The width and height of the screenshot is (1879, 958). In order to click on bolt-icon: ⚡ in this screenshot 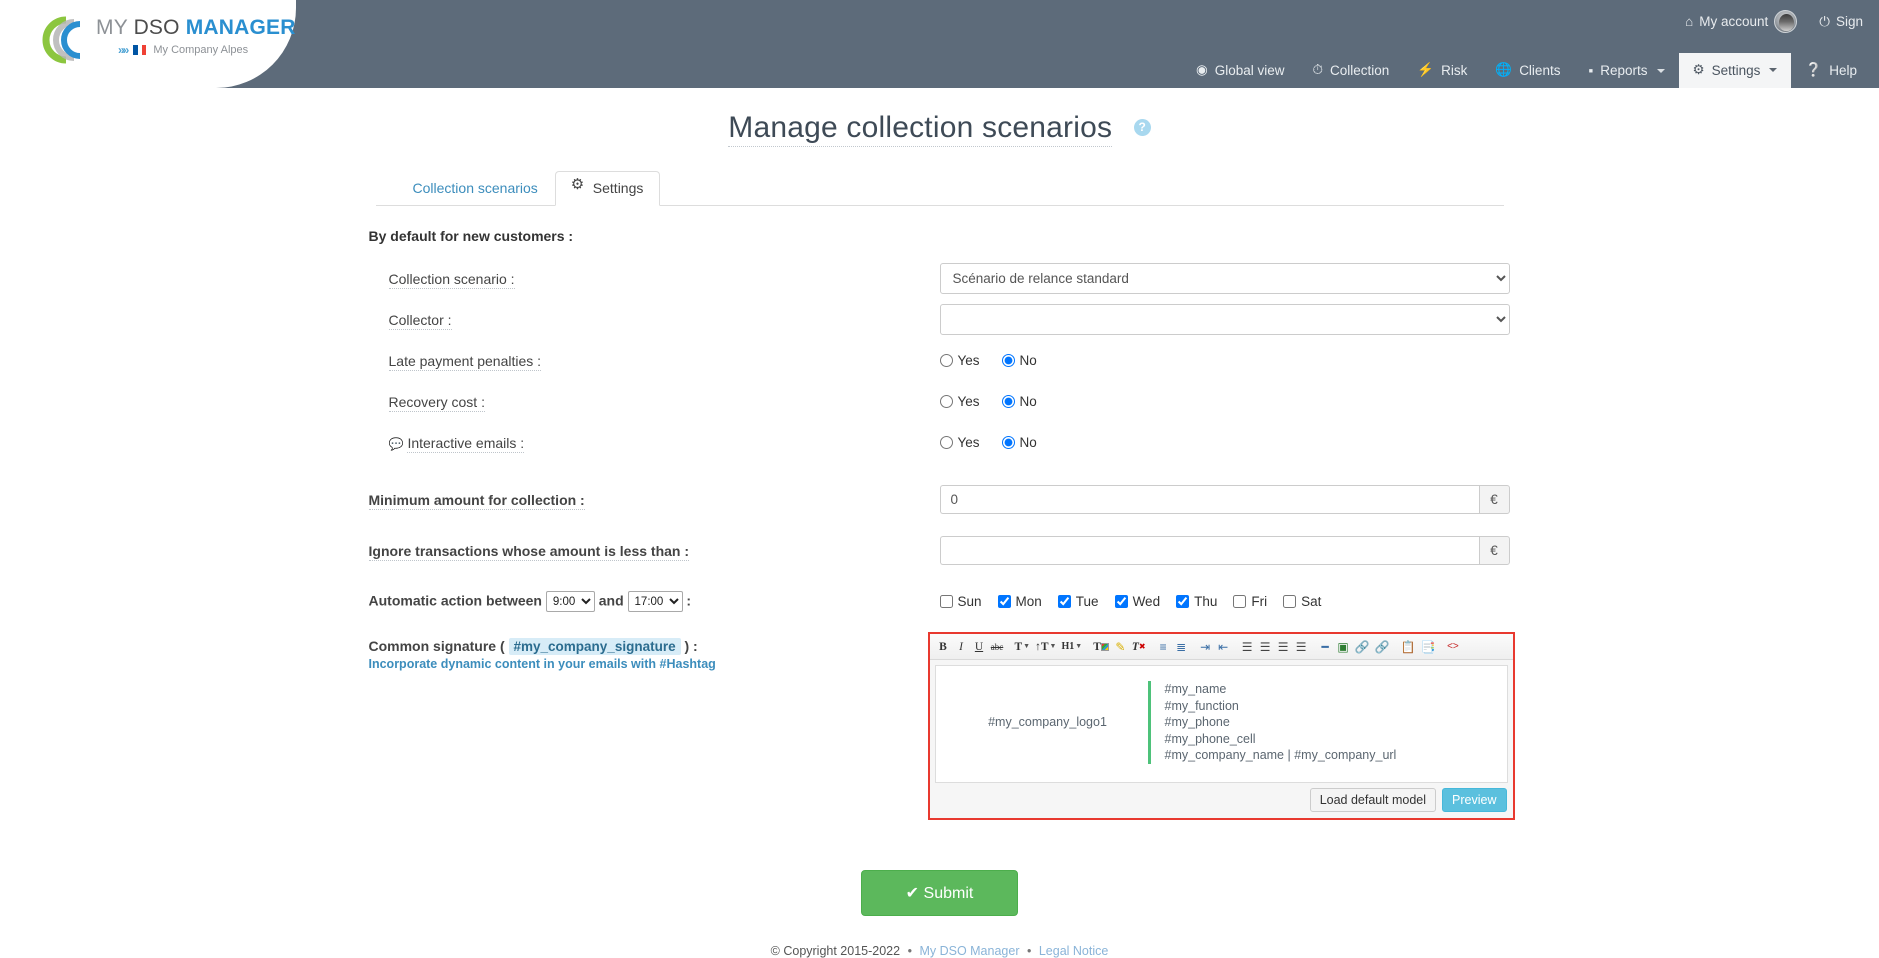, I will do `click(1426, 69)`.